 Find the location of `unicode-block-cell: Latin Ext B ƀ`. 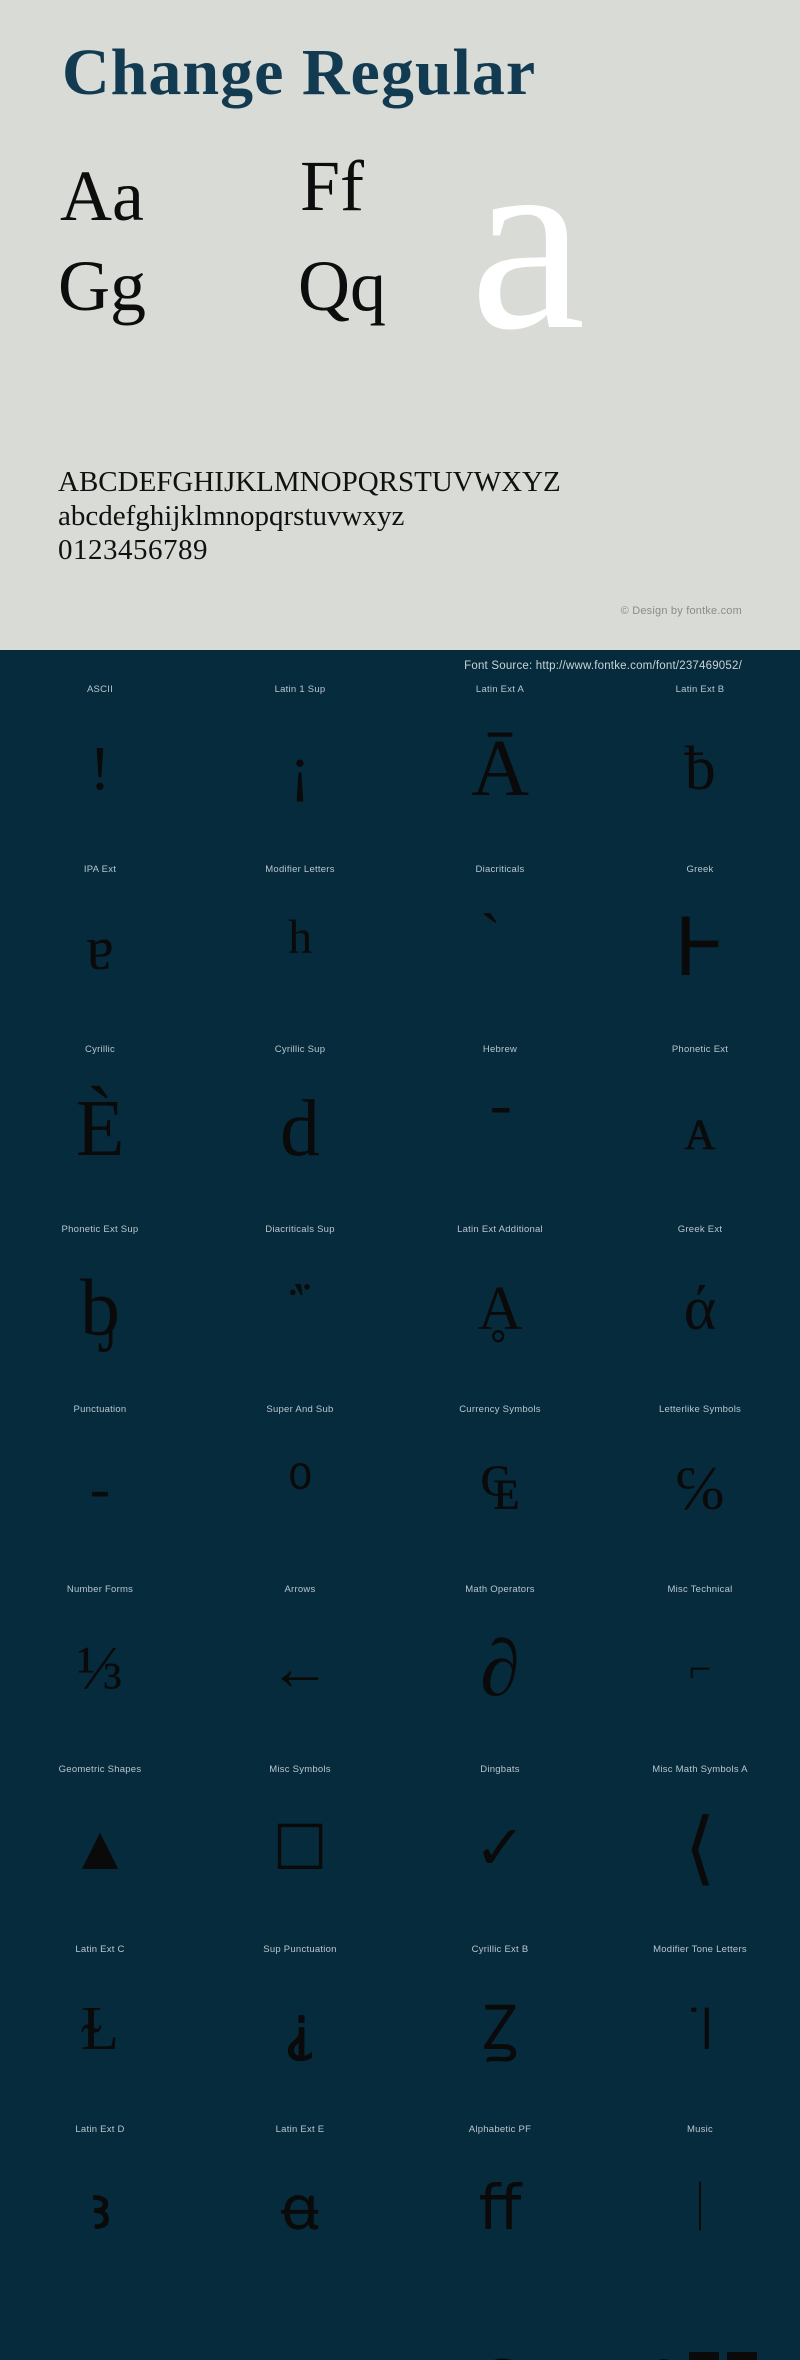

unicode-block-cell: Latin Ext B ƀ is located at coordinates (700, 772).